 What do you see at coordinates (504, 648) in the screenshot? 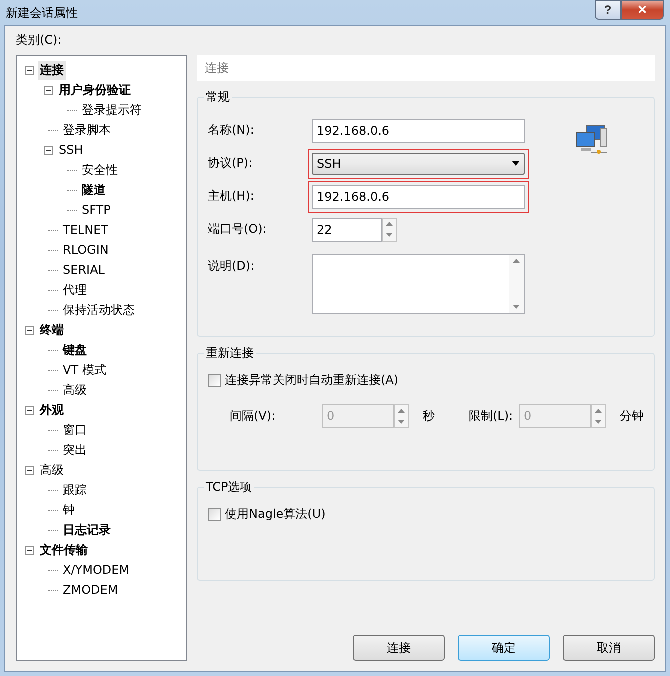
I see `dialog-button: 确定` at bounding box center [504, 648].